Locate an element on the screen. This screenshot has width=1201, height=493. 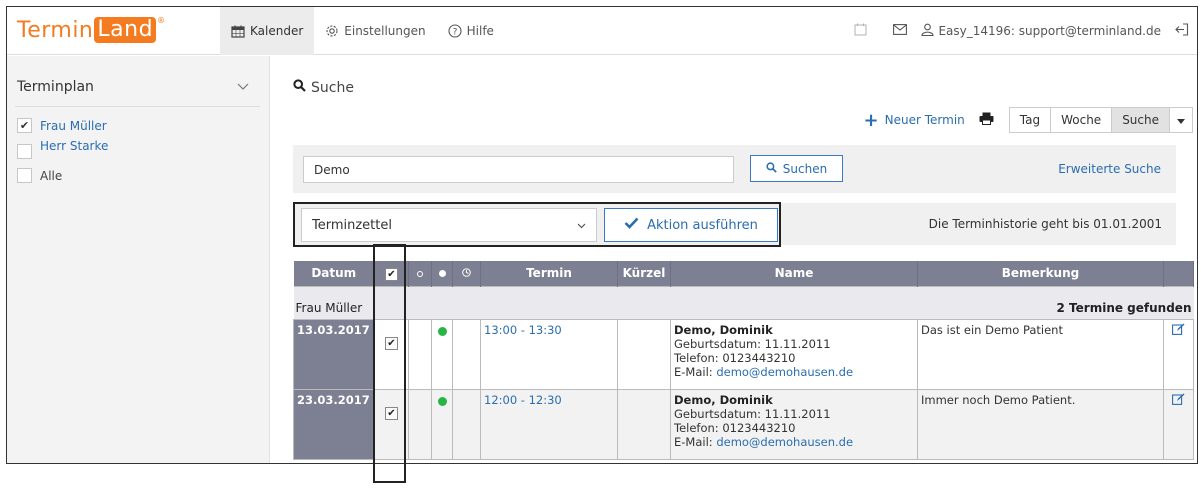
nav-kalender: Kalender is located at coordinates (267, 31).